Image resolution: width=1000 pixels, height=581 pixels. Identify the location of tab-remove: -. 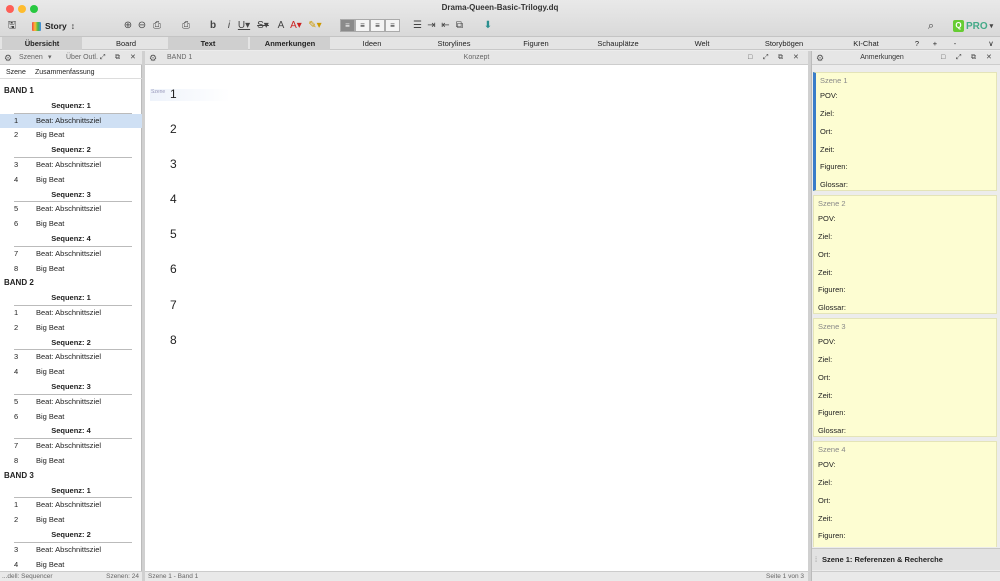
(955, 43).